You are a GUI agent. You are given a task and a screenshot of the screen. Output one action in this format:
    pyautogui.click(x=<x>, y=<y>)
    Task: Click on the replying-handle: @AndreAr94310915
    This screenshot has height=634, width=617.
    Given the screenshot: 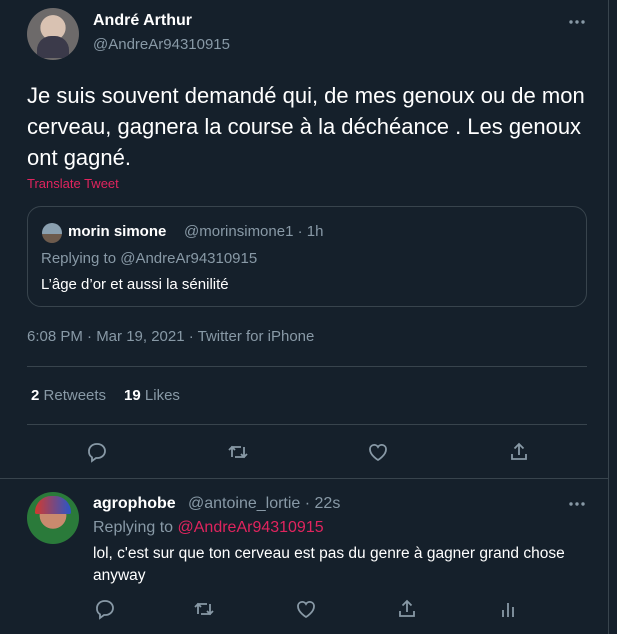 What is the action you would take?
    pyautogui.click(x=189, y=258)
    